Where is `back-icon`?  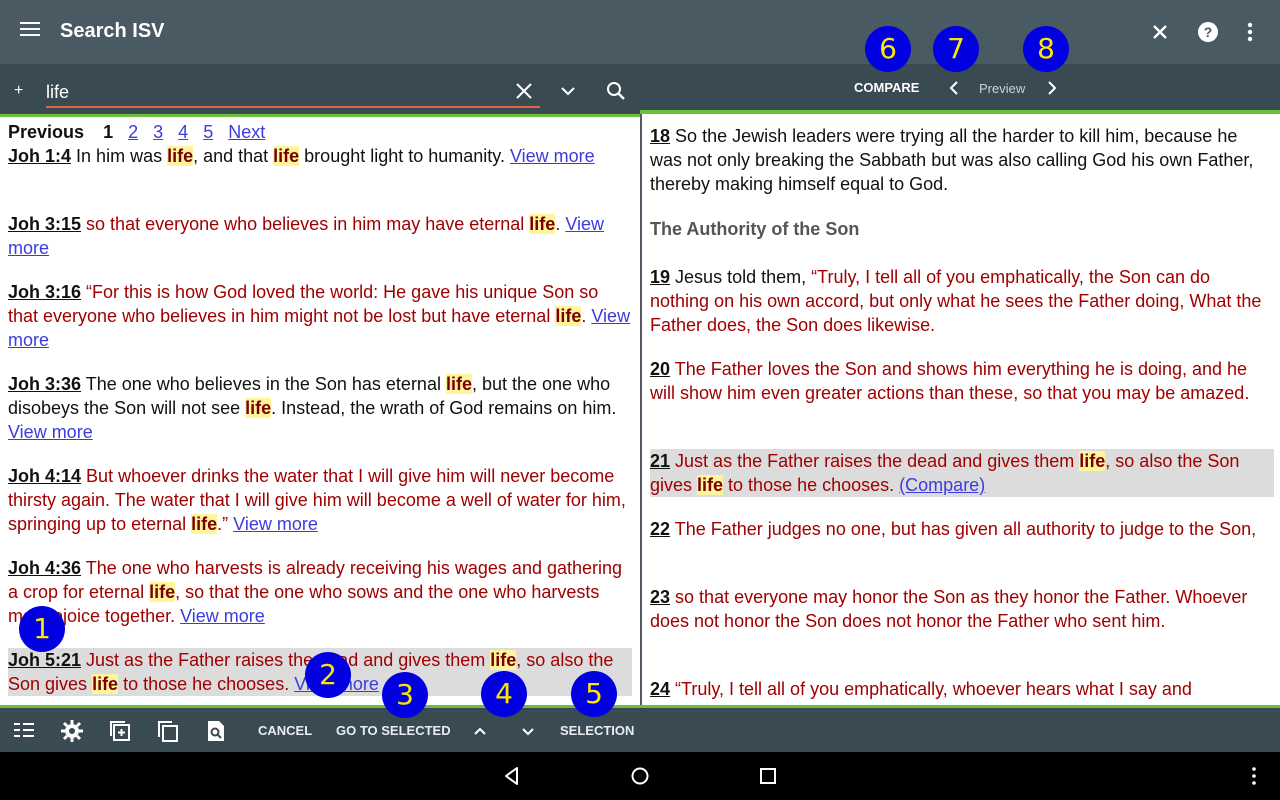
back-icon is located at coordinates (512, 776).